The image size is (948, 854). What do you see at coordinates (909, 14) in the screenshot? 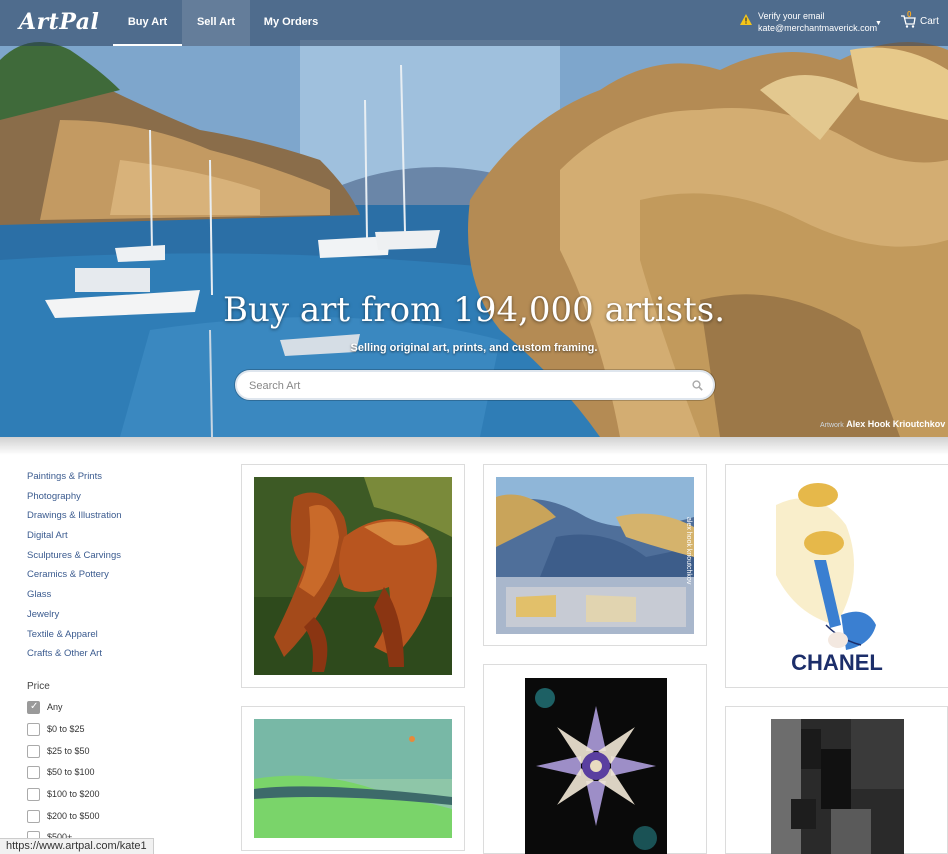
I see `cart-count: 0` at bounding box center [909, 14].